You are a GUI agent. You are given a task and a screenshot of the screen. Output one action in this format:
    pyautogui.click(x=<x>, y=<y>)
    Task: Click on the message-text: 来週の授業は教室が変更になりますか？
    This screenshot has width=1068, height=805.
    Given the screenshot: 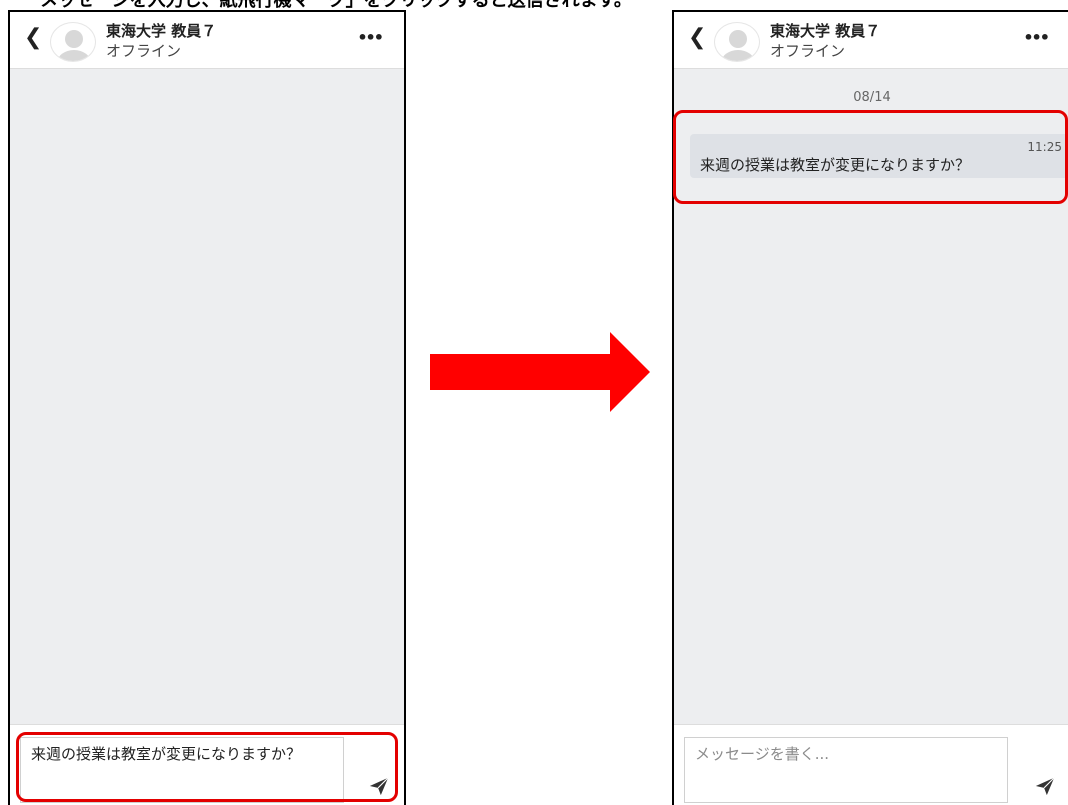 What is the action you would take?
    pyautogui.click(x=835, y=165)
    